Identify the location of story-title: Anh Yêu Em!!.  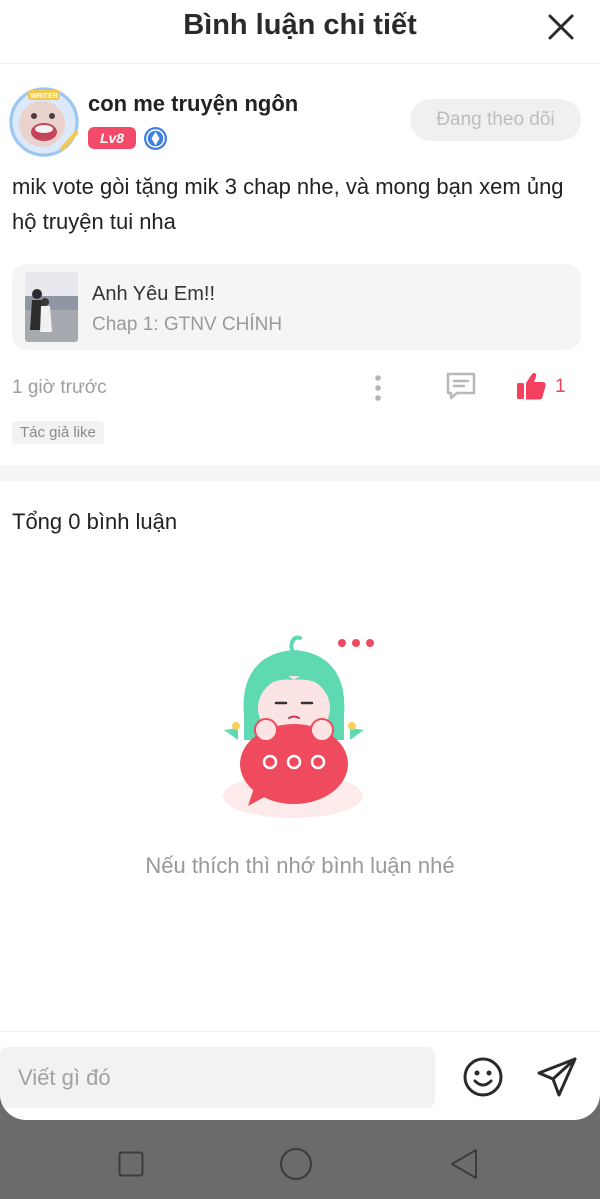
(154, 294).